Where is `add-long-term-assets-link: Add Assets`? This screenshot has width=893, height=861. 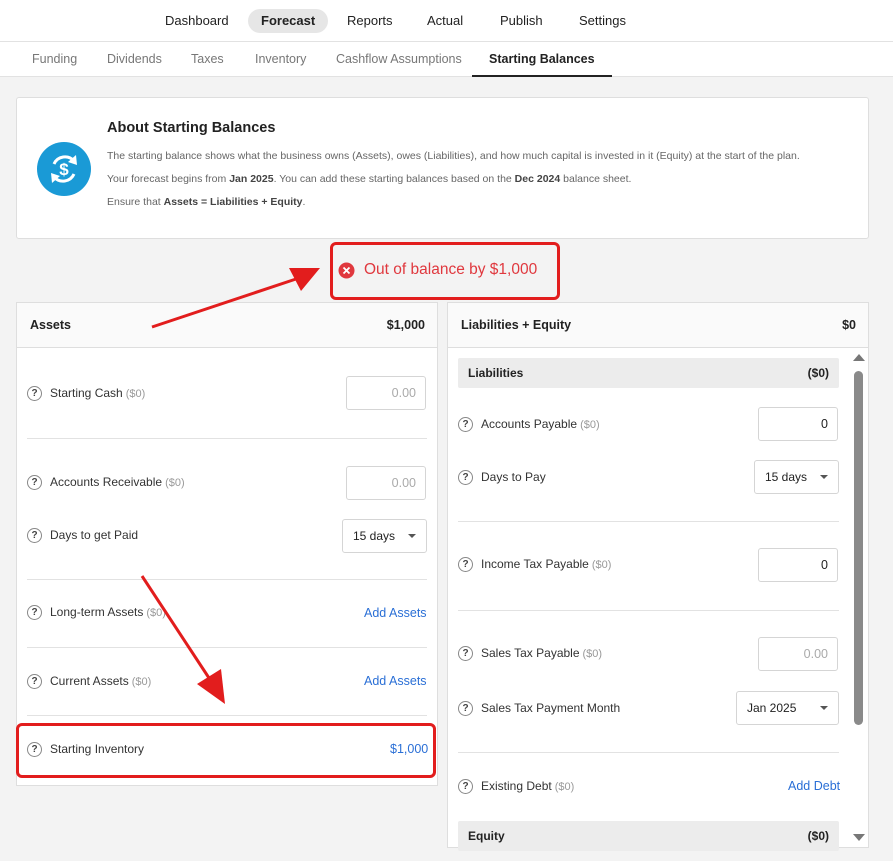 add-long-term-assets-link: Add Assets is located at coordinates (395, 613).